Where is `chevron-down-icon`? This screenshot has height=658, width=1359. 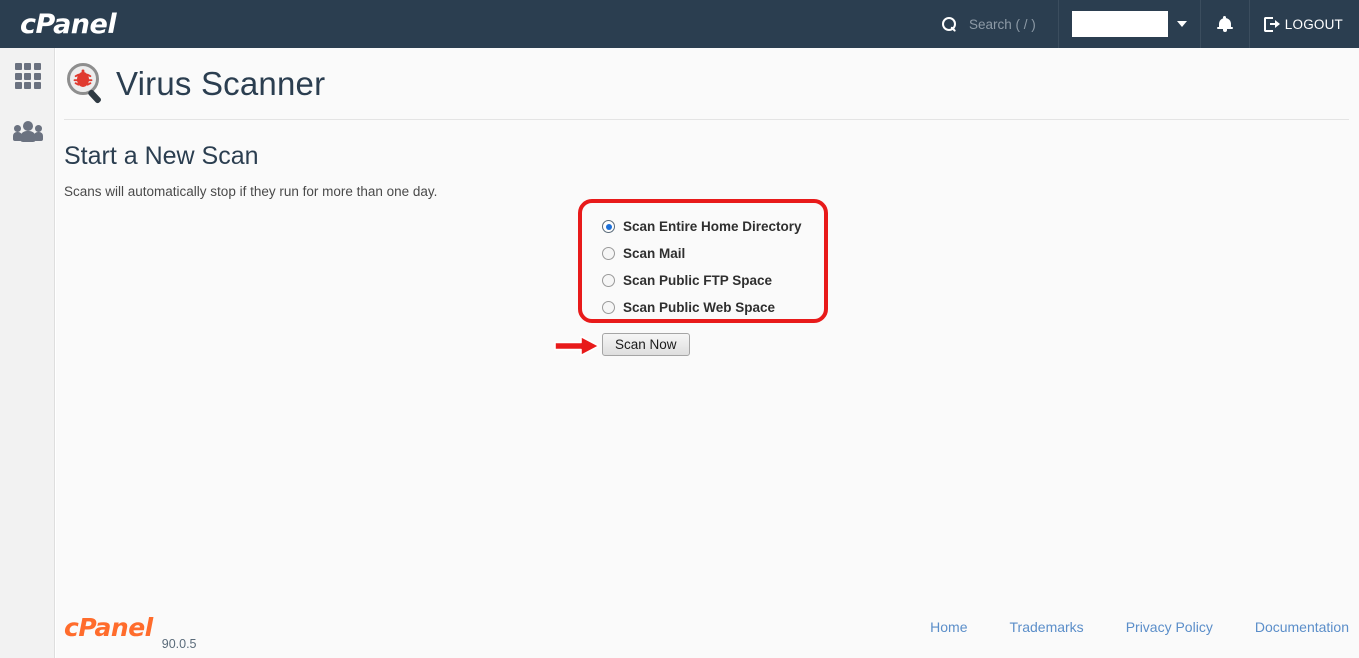
chevron-down-icon is located at coordinates (1181, 24).